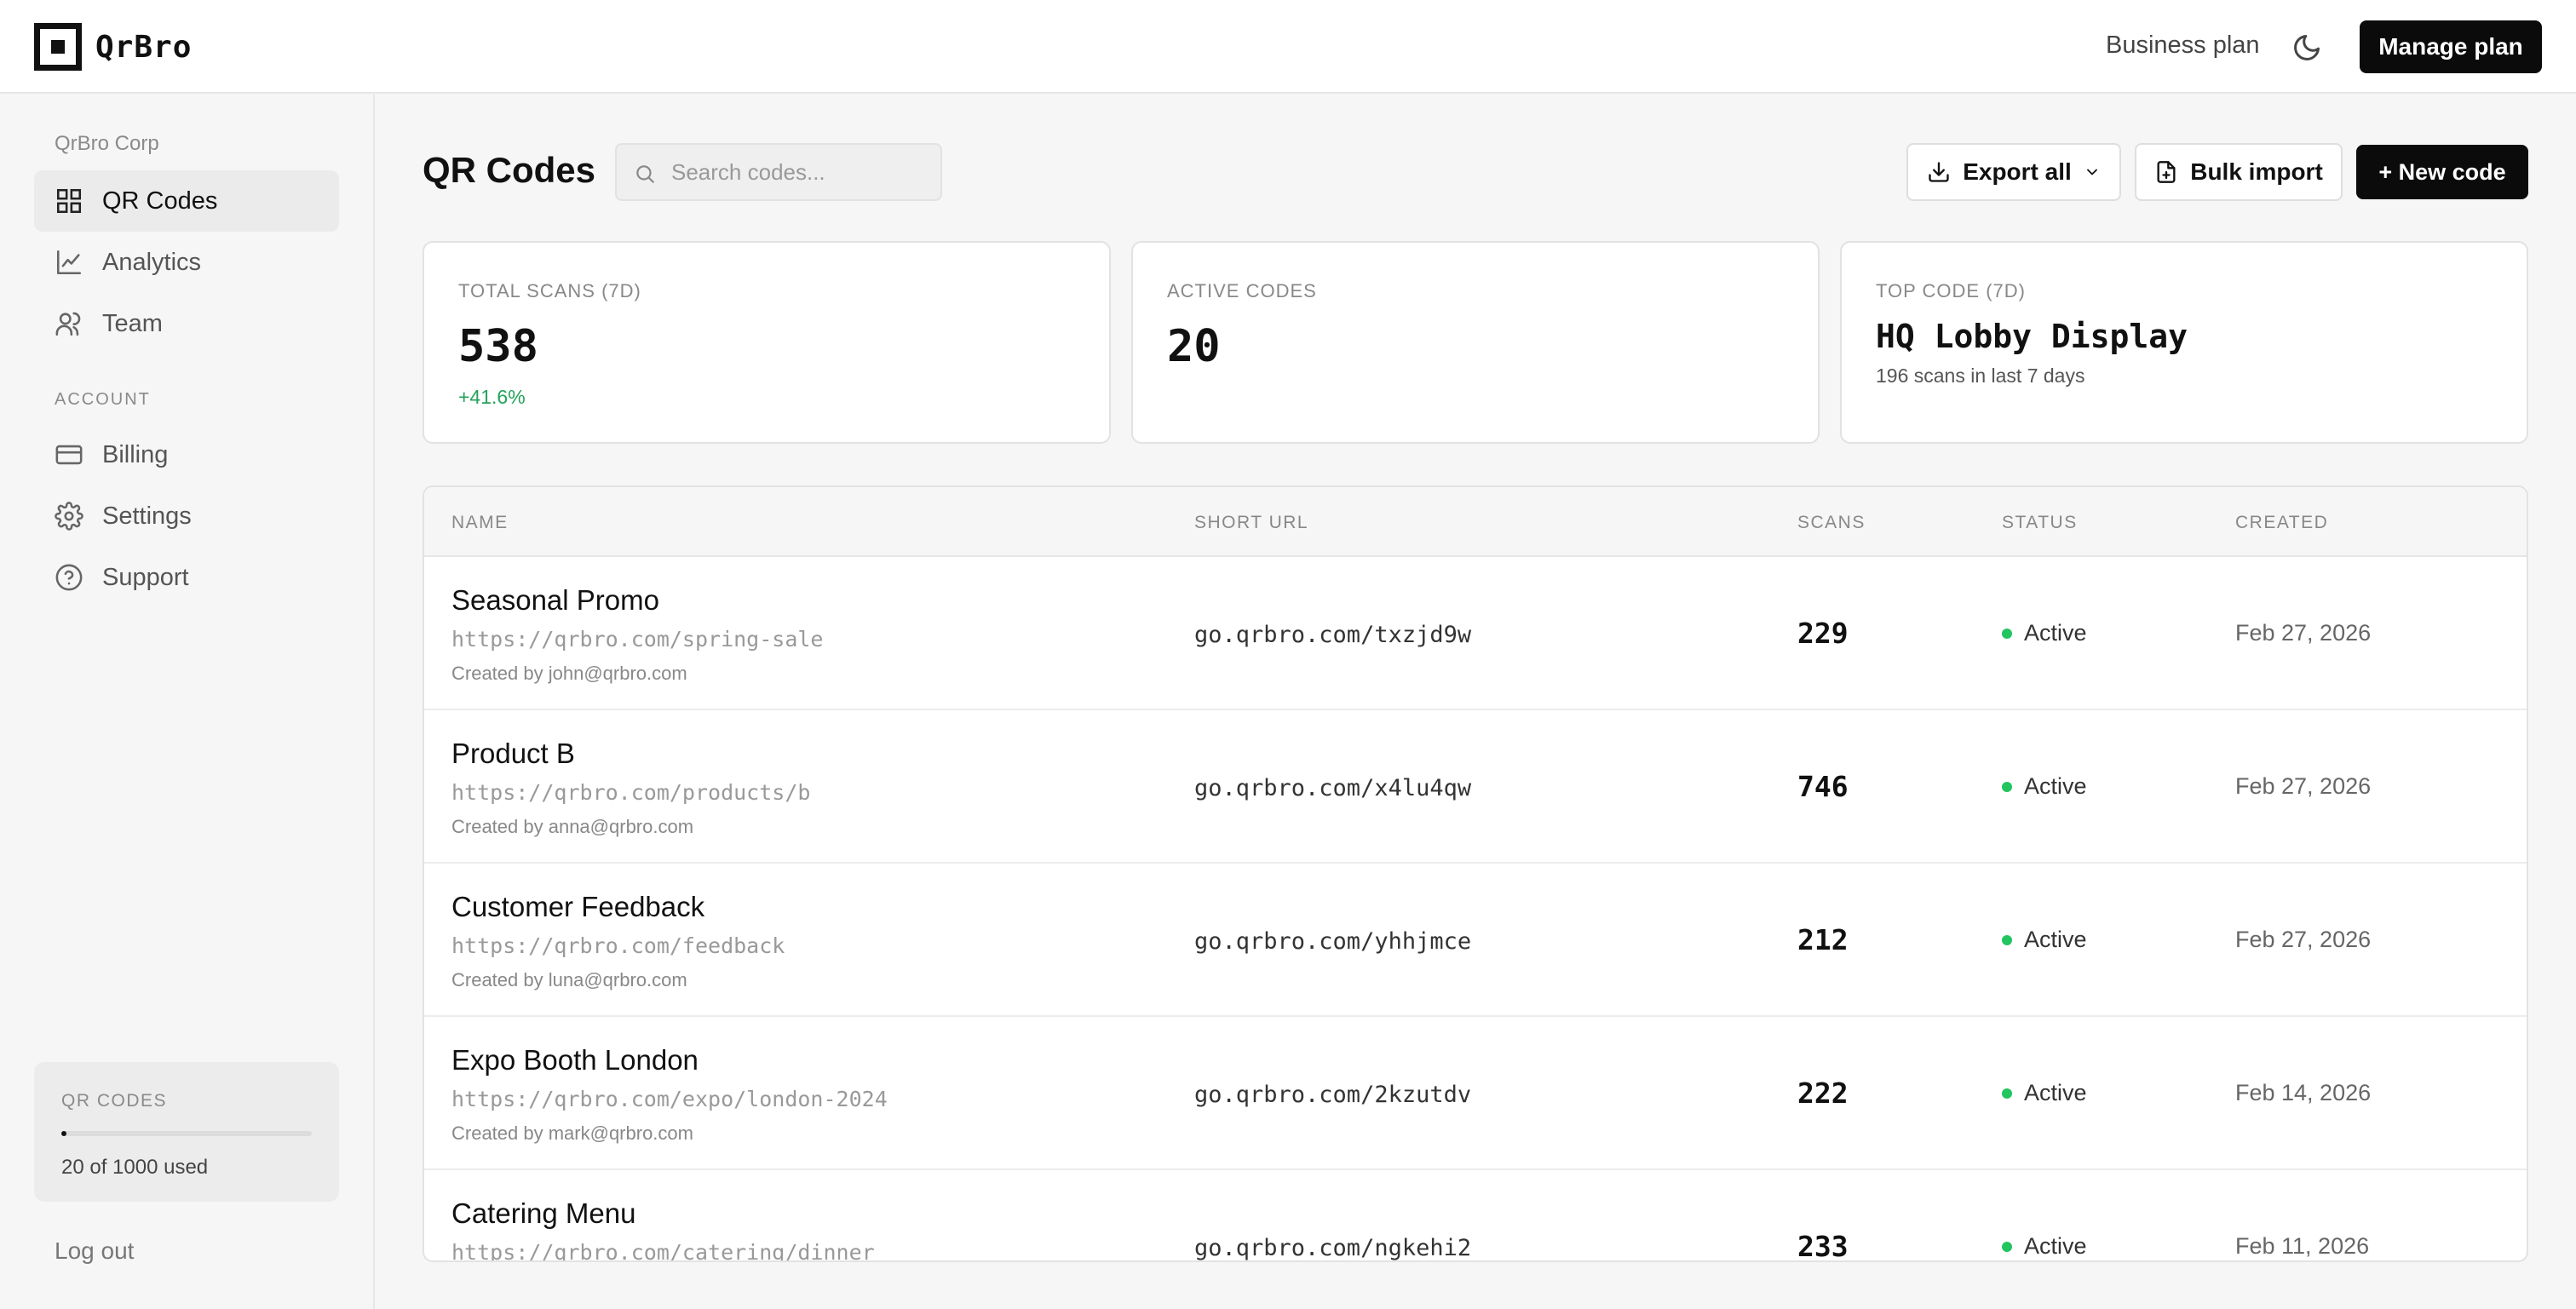  I want to click on manage-plan-button: Manage plan, so click(2451, 46).